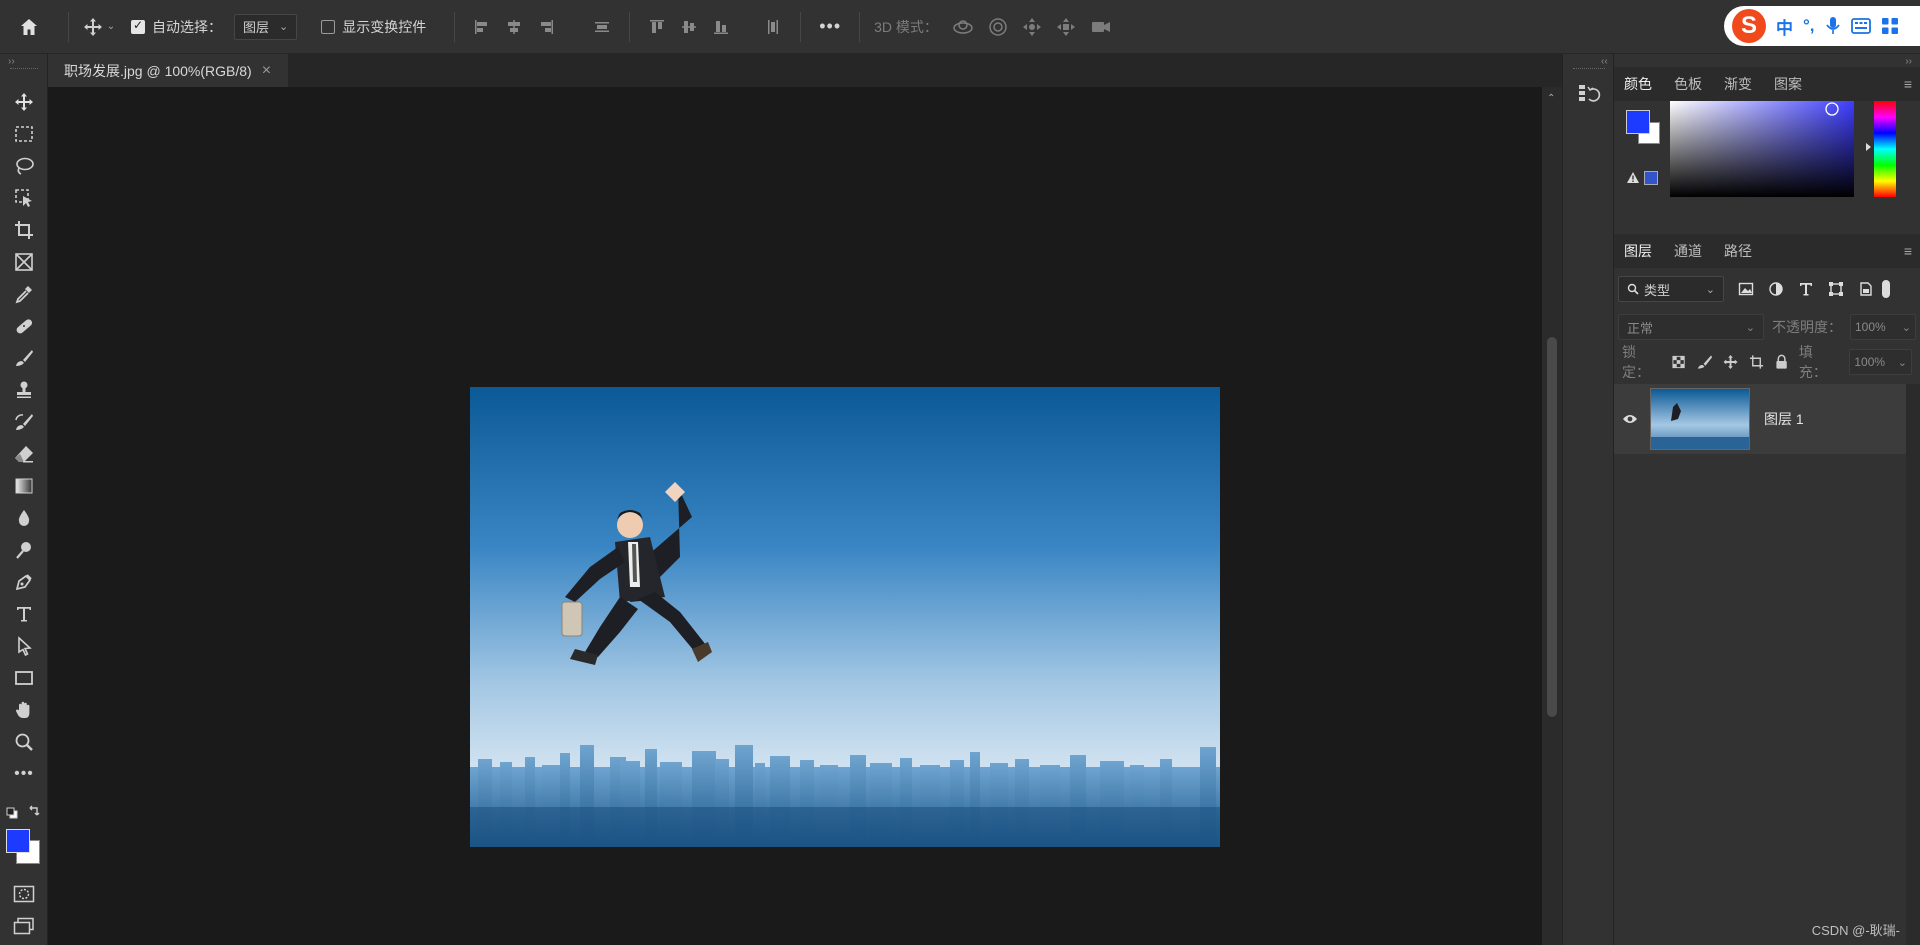 Image resolution: width=1920 pixels, height=945 pixels. I want to click on 3d-pan-icon, so click(1032, 27).